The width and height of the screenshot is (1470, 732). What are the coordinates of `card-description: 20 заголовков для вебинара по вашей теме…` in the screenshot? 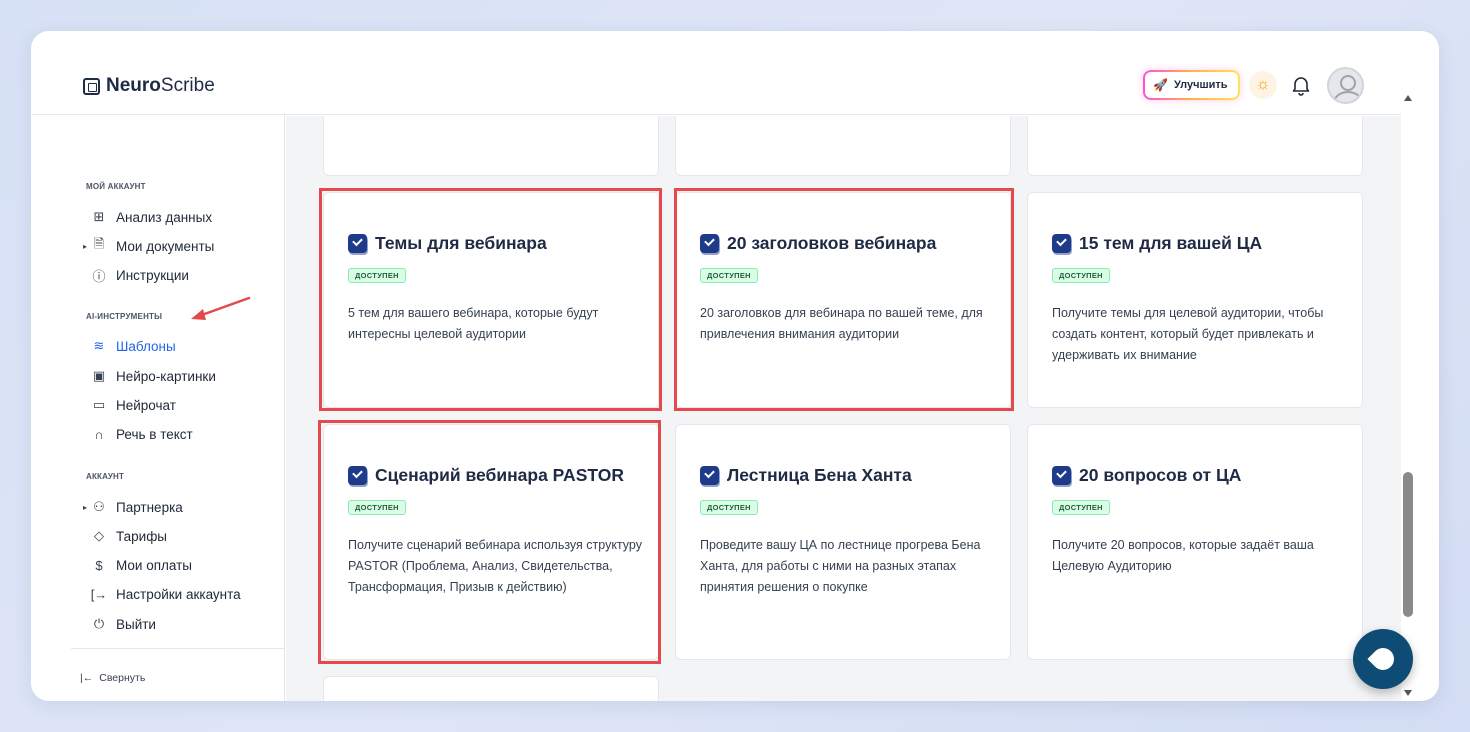 It's located at (841, 323).